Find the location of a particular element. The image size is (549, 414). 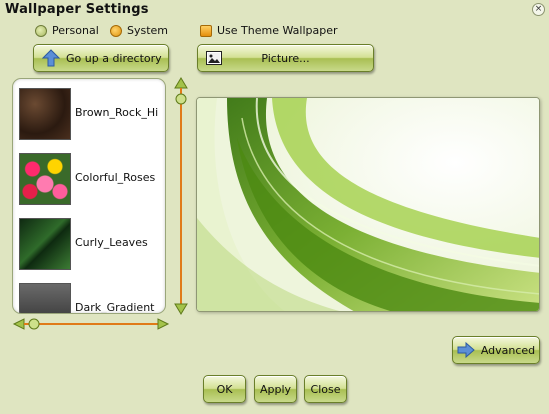

thumbnail-dark-gradient is located at coordinates (45, 298).